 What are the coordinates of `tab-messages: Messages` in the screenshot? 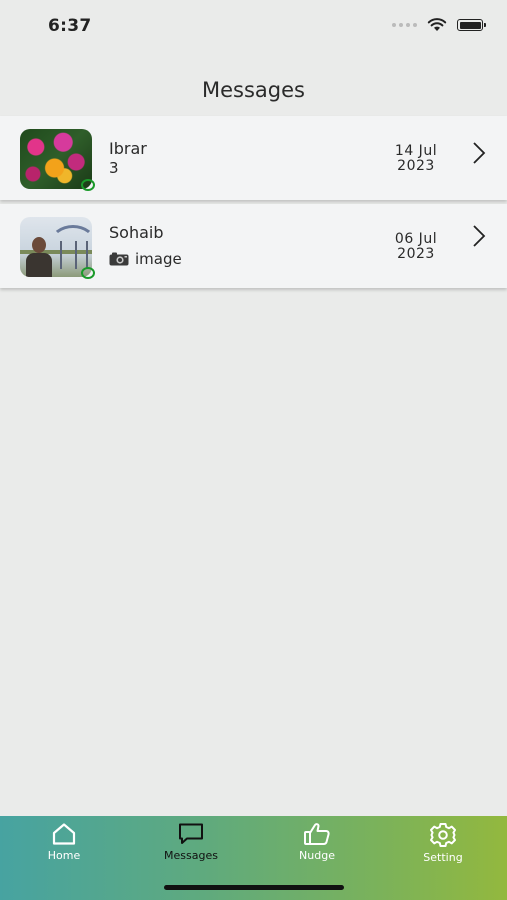 It's located at (191, 842).